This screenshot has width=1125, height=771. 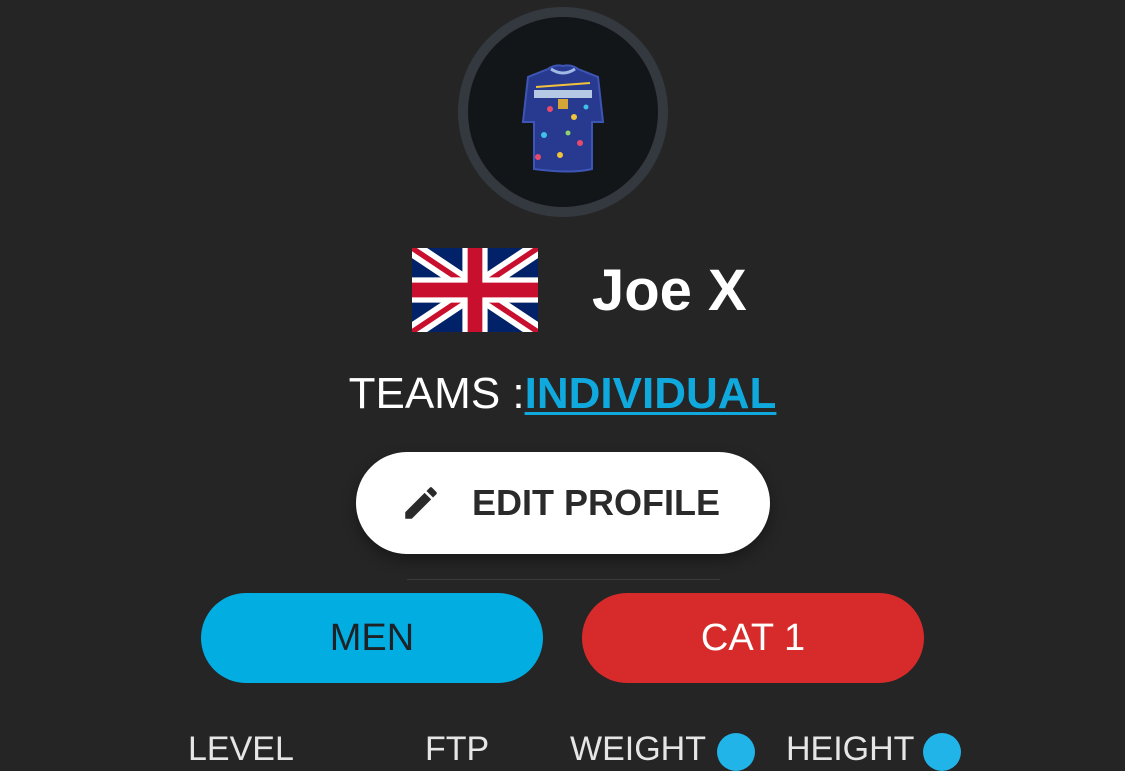 I want to click on avatar-image, so click(x=563, y=112).